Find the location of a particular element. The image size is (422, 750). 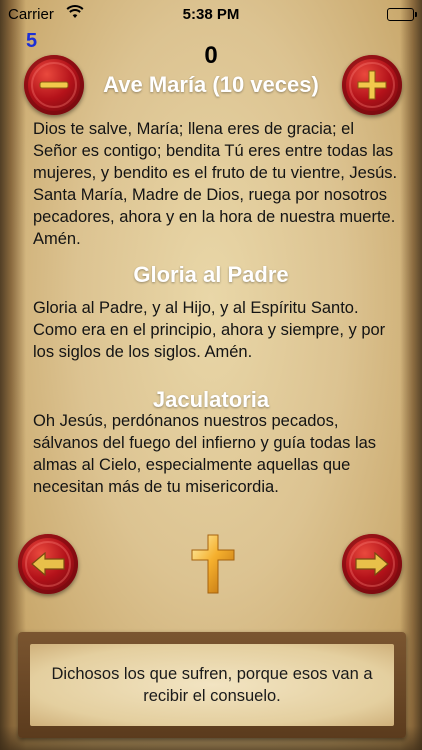

next-button is located at coordinates (372, 564).